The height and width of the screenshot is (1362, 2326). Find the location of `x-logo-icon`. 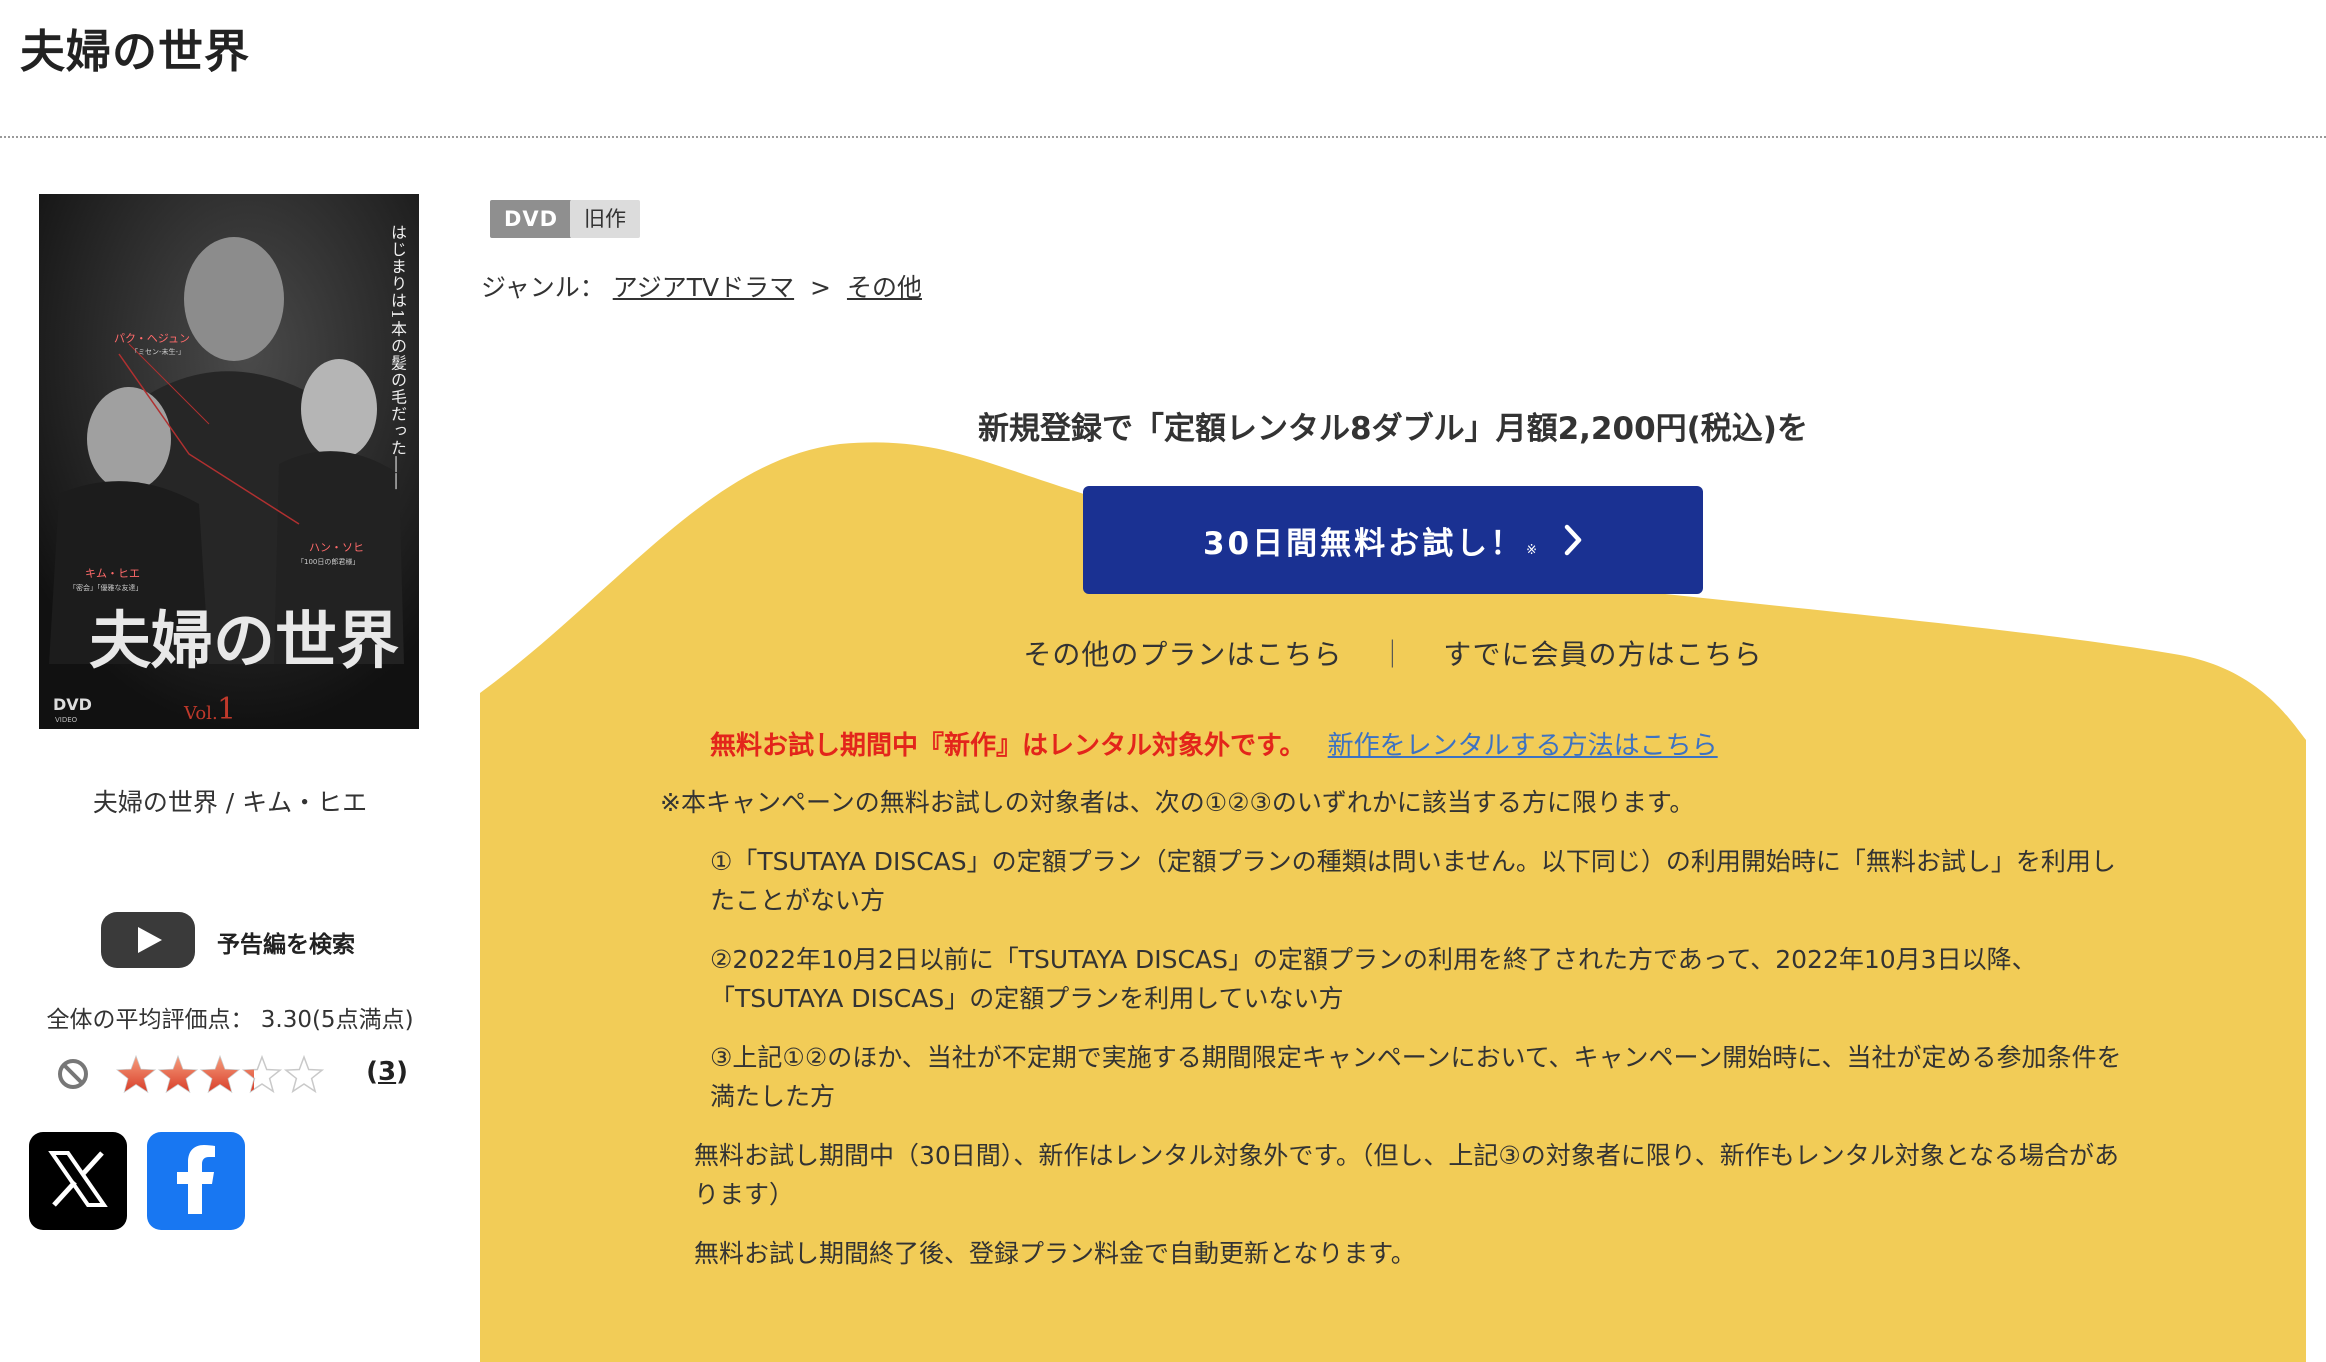

x-logo-icon is located at coordinates (78, 1181).